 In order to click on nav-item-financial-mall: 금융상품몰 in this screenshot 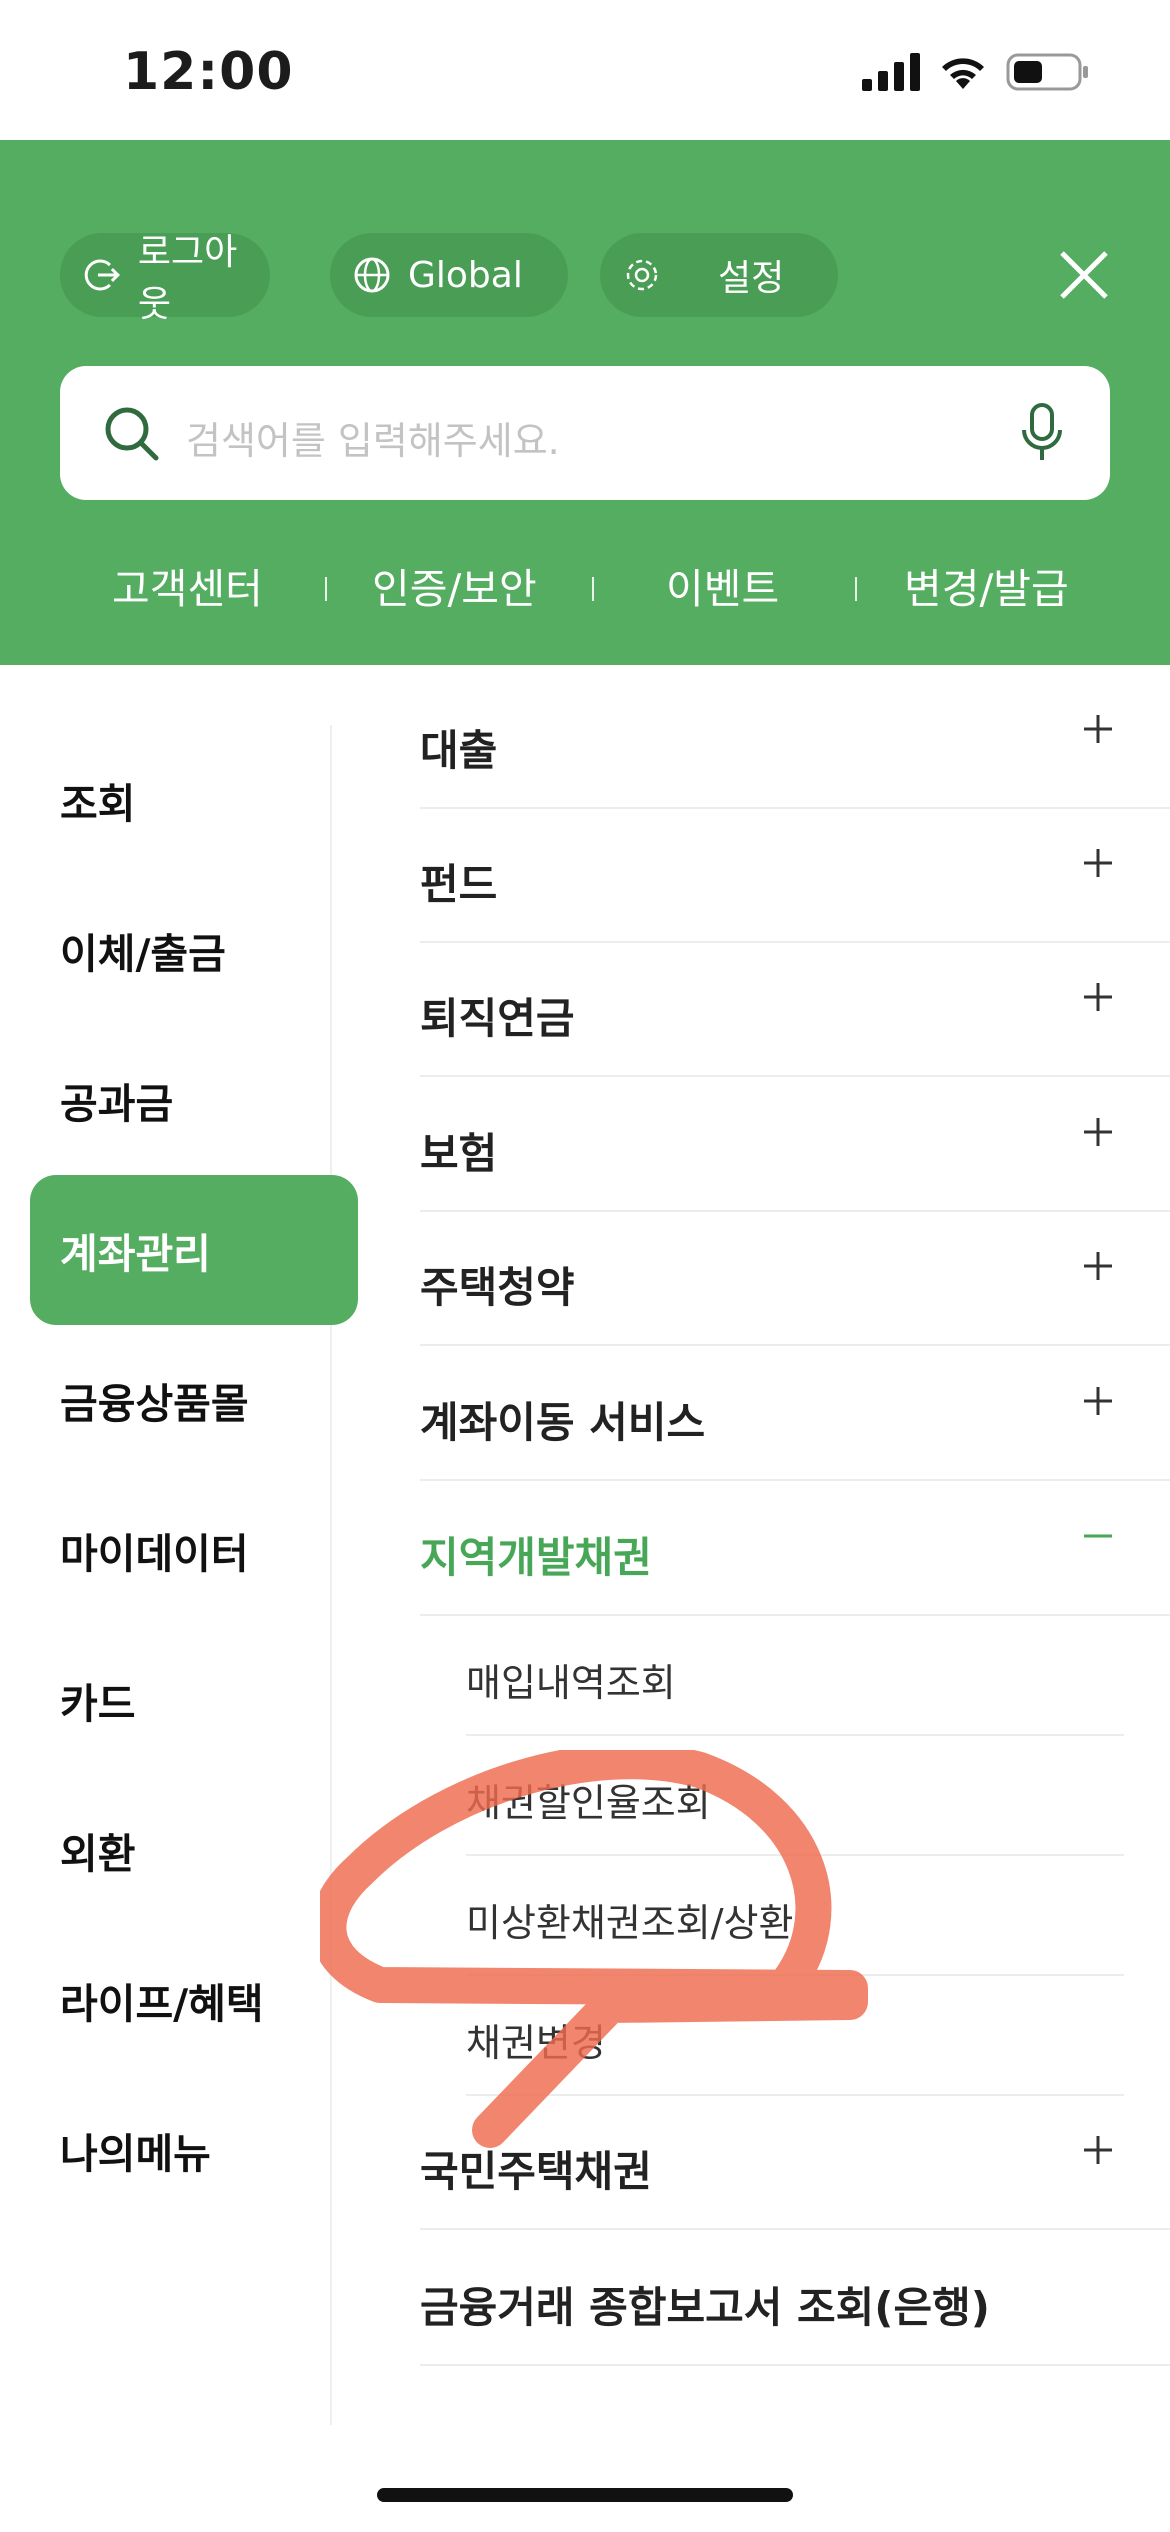, I will do `click(194, 1400)`.